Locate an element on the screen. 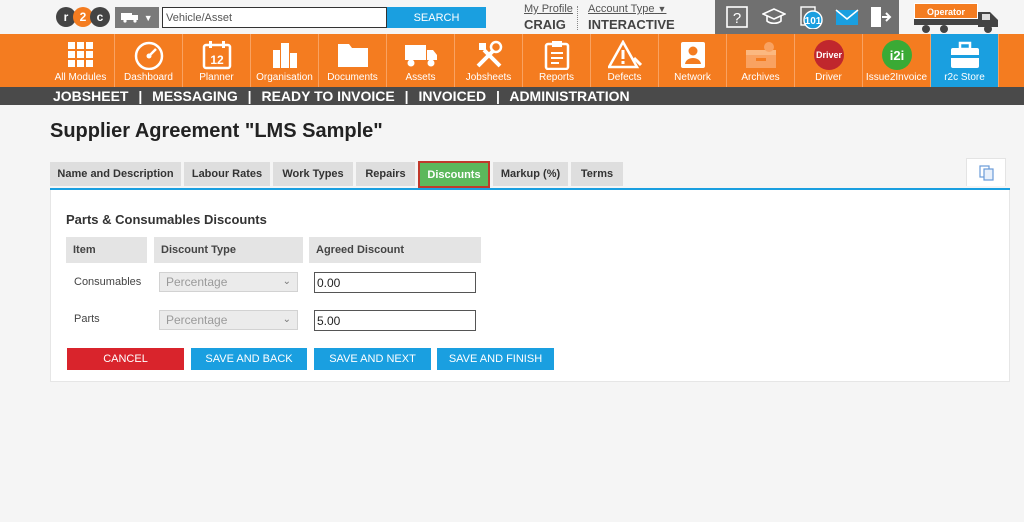 This screenshot has height=522, width=1024. module-label: Network is located at coordinates (692, 77).